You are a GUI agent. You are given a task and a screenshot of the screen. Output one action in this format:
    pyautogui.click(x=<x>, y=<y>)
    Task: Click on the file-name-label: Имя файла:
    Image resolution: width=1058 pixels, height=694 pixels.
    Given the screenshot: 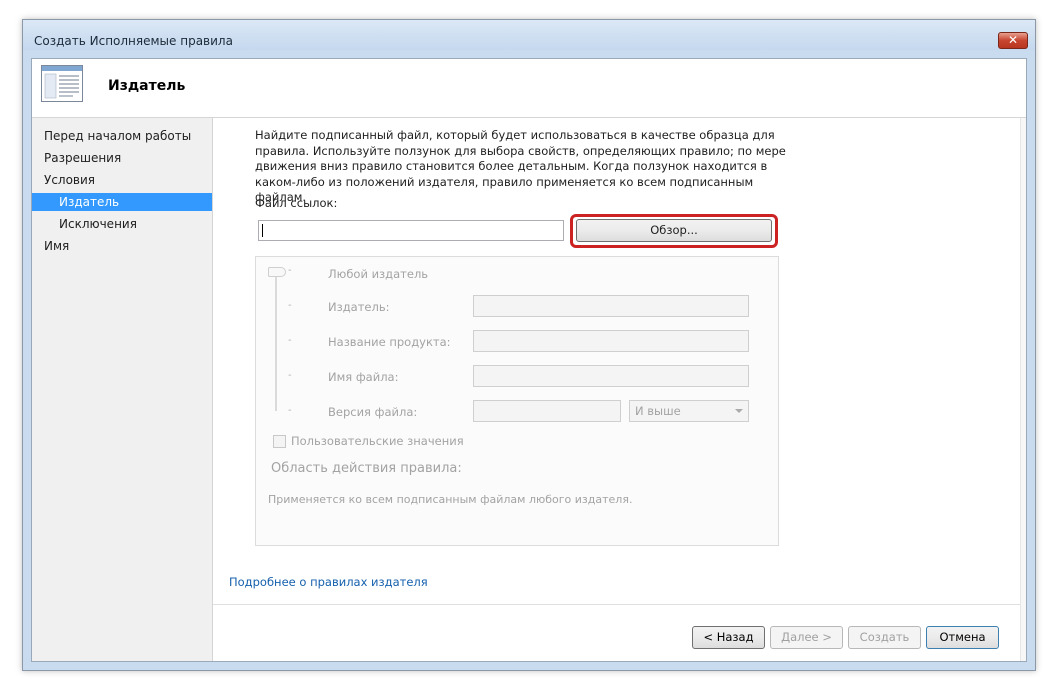 What is the action you would take?
    pyautogui.click(x=363, y=377)
    